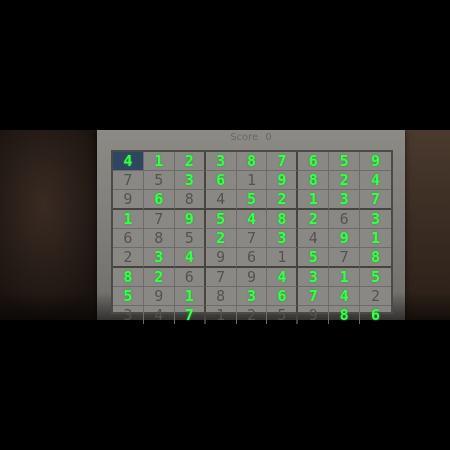 This screenshot has width=450, height=450. What do you see at coordinates (268, 137) in the screenshot?
I see `score-value: 0` at bounding box center [268, 137].